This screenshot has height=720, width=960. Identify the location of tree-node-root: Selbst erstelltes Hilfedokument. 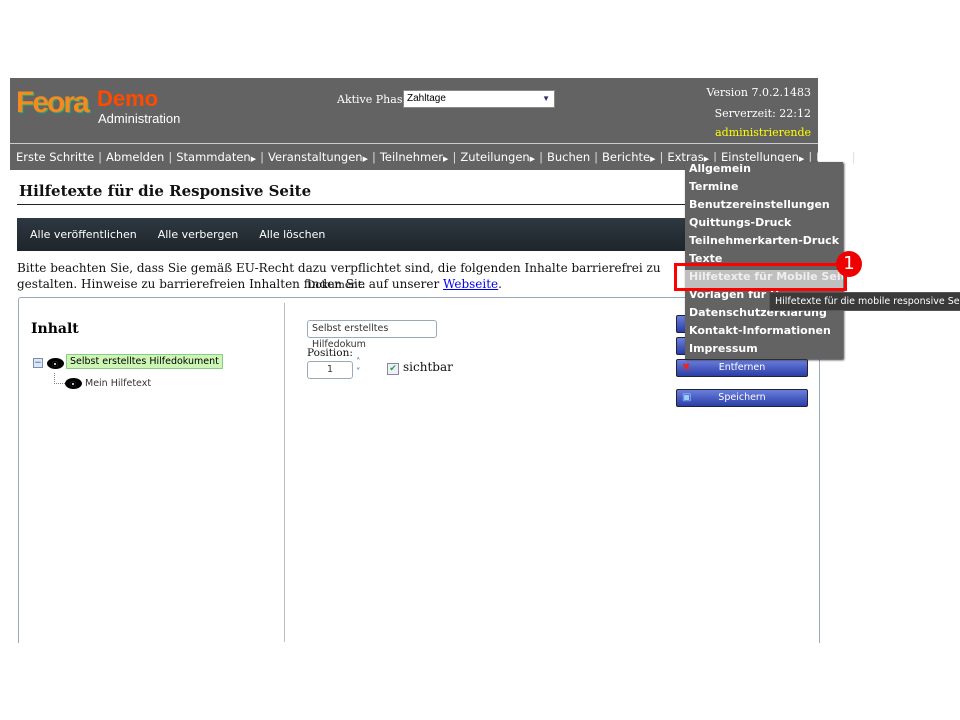
(144, 361).